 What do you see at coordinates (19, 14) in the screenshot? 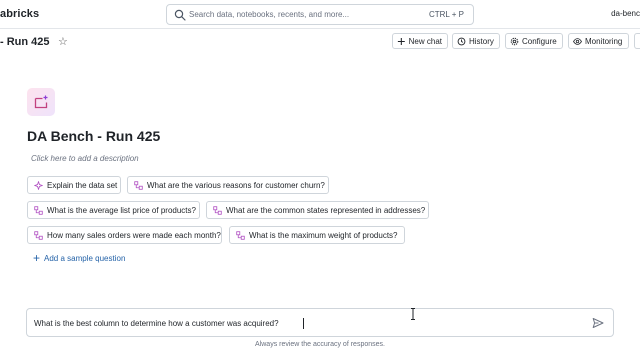
I see `brand-logo: abricks` at bounding box center [19, 14].